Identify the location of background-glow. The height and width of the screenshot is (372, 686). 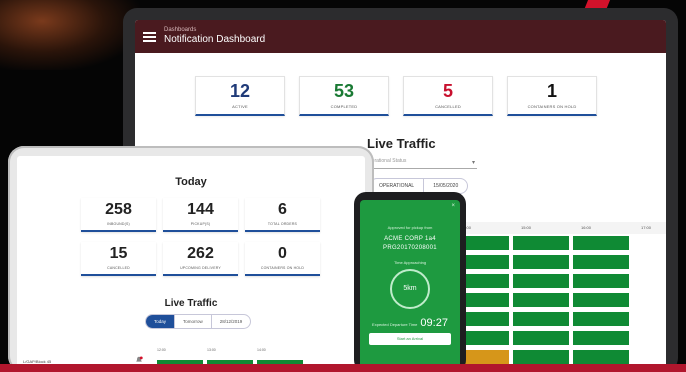
(70, 35).